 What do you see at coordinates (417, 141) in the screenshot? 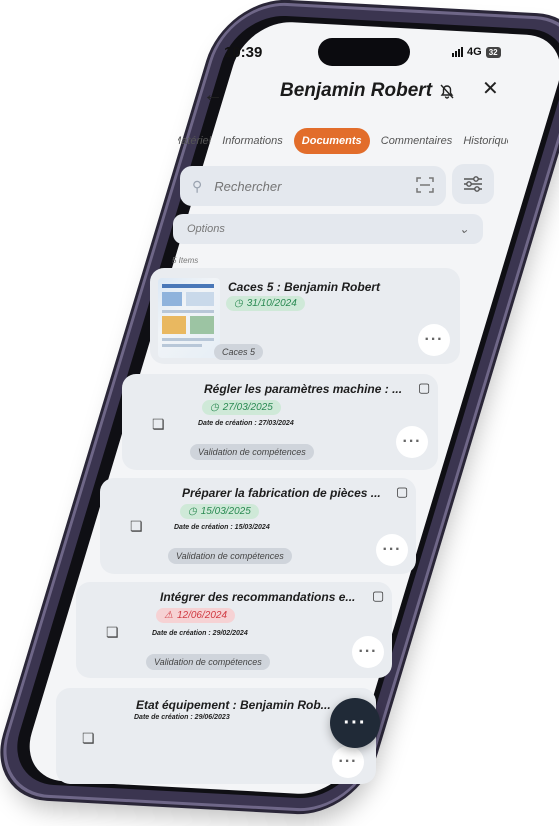
I see `tab-commentaires: Commentaires` at bounding box center [417, 141].